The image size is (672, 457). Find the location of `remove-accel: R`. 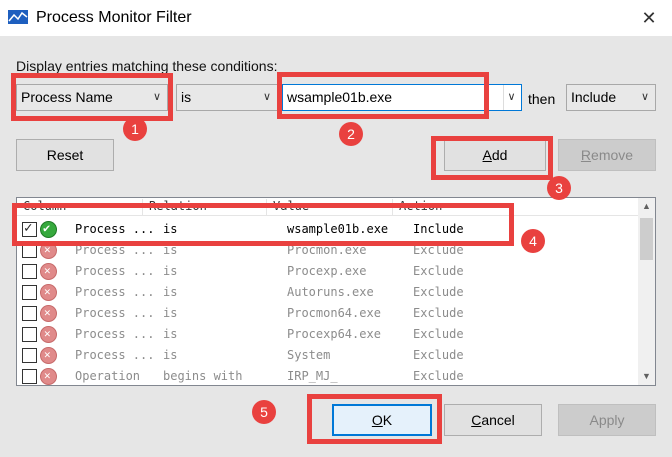

remove-accel: R is located at coordinates (586, 155).